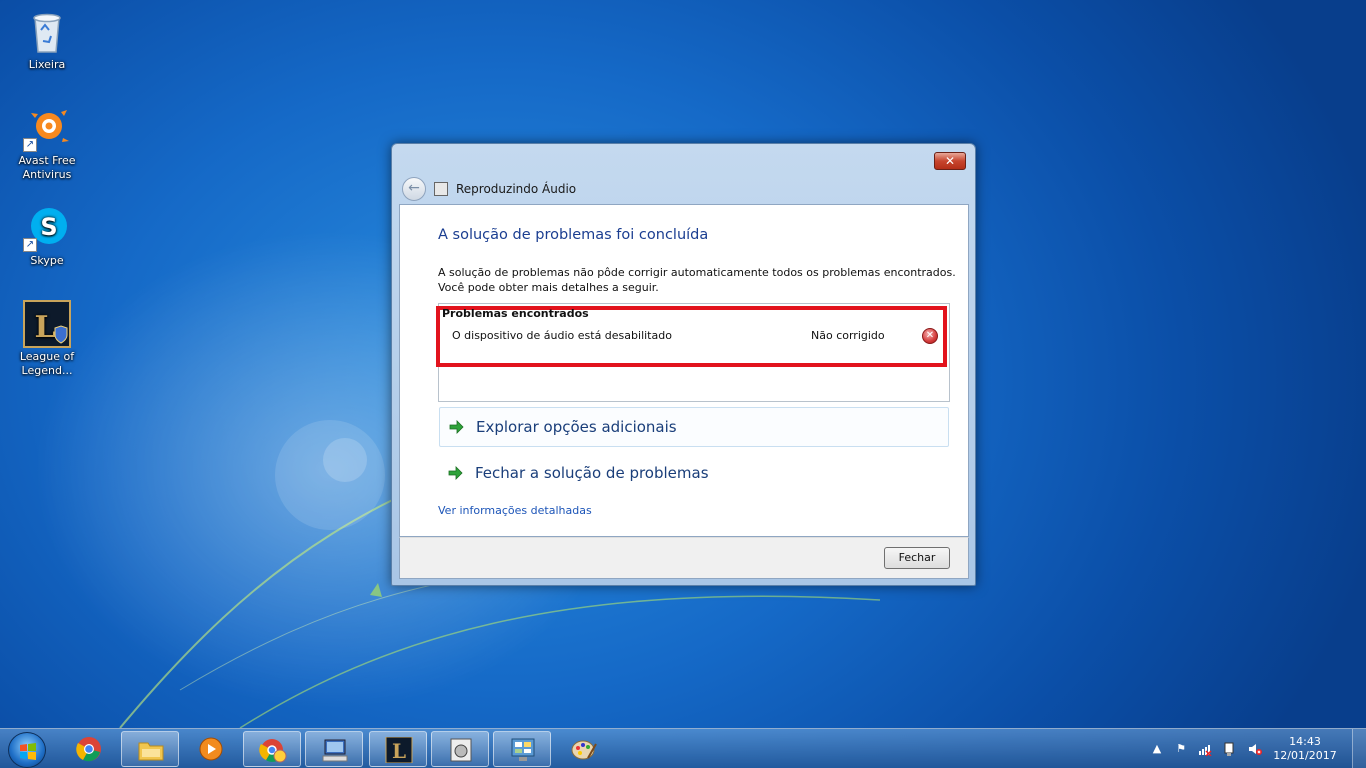  I want to click on volume-muted-icon, so click(1255, 749).